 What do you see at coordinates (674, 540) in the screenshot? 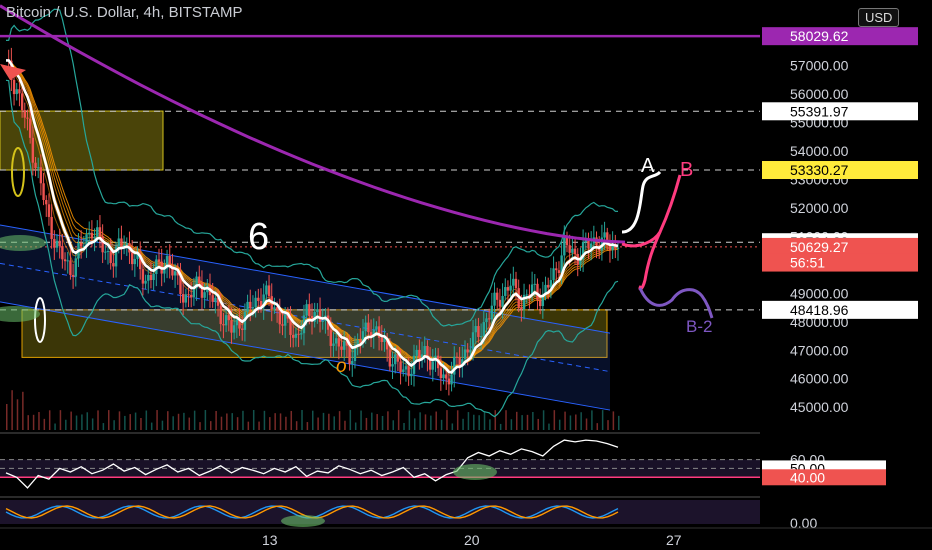
I see `time-axis-label: 27` at bounding box center [674, 540].